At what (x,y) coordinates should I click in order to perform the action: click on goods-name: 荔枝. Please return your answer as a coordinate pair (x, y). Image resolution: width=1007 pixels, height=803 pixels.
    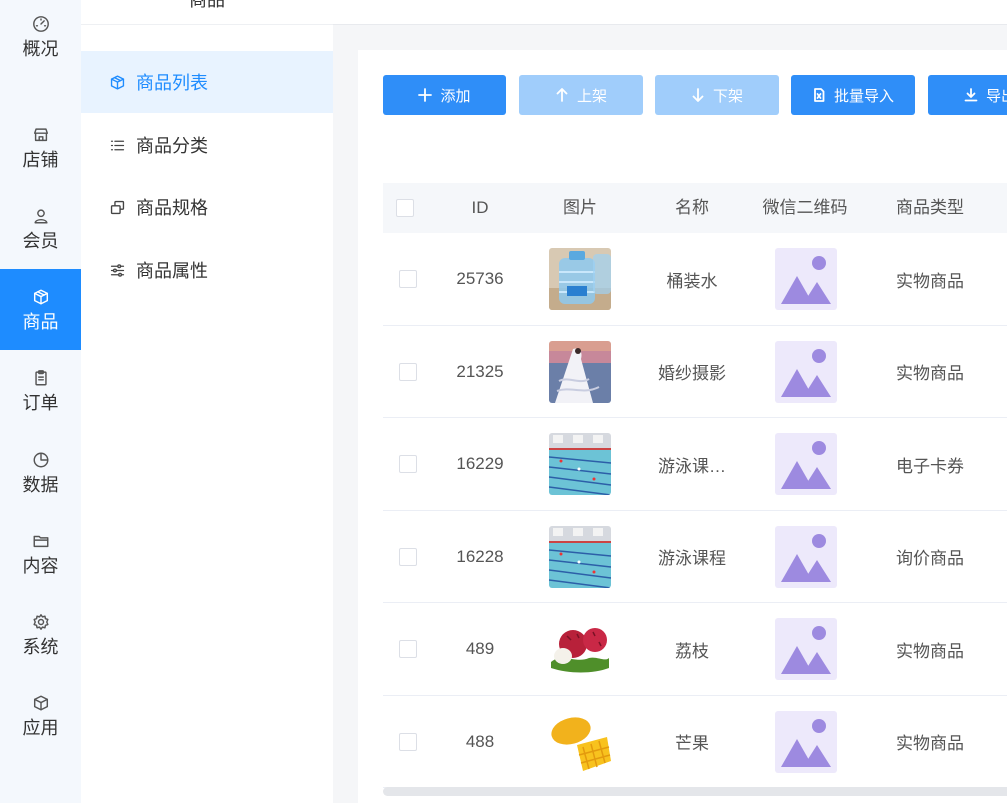
    Looking at the image, I should click on (692, 649).